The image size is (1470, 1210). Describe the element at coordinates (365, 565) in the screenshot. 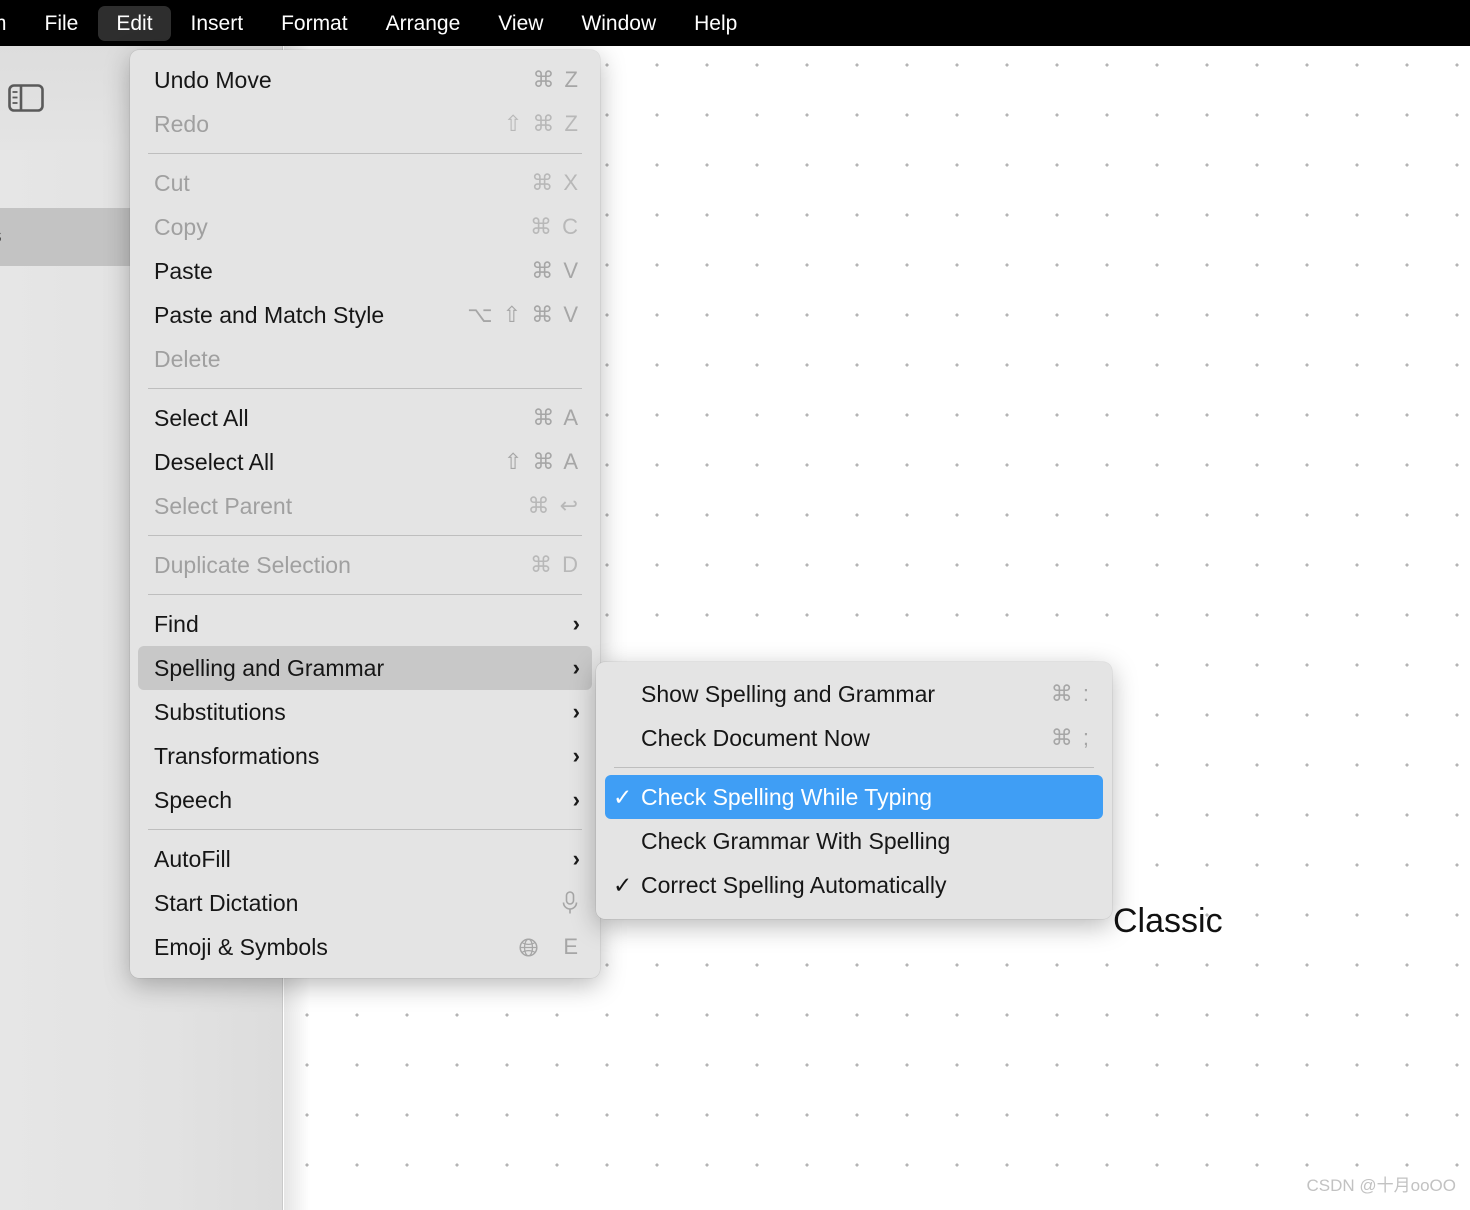

I see `menu-item-duplicate-selection: Duplicate Selection ⌘ D` at that location.